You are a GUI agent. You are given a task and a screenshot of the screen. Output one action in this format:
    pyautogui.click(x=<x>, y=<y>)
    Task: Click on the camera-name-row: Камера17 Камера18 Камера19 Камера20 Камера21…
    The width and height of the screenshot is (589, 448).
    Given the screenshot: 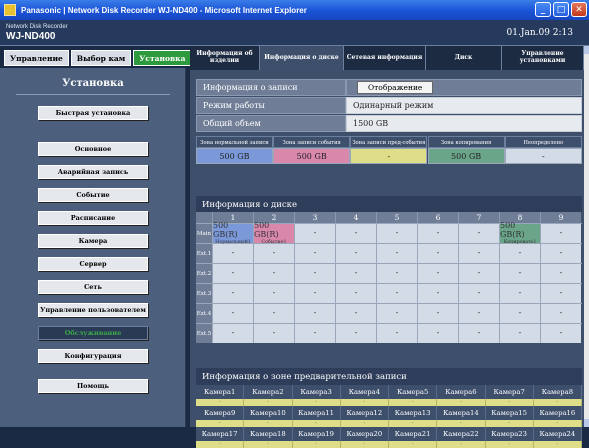 What is the action you would take?
    pyautogui.click(x=389, y=434)
    